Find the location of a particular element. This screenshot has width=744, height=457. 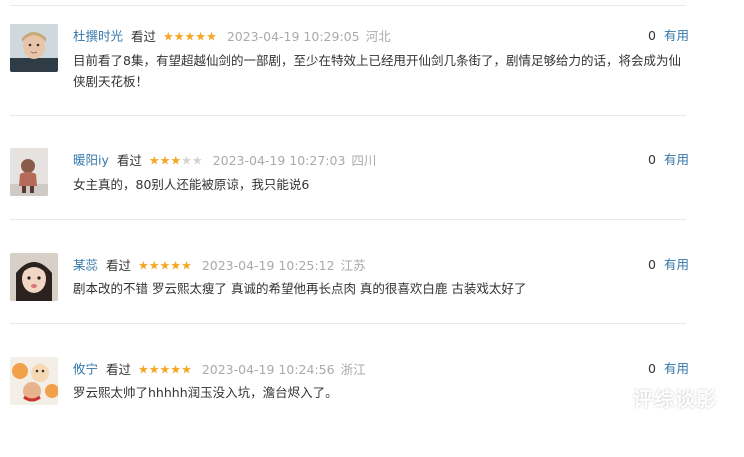

review-text: 罗云熙太帅了hhhhh润玉没入坑，澹台烬入了。 is located at coordinates (205, 392).